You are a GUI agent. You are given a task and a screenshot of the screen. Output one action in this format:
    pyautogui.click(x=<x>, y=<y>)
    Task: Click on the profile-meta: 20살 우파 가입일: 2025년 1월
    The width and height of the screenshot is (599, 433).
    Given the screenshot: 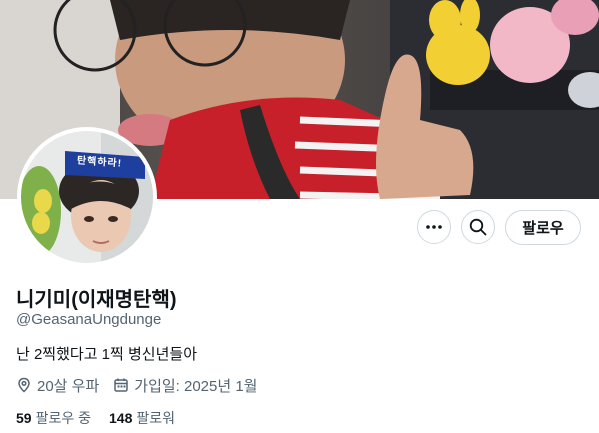 What is the action you would take?
    pyautogui.click(x=143, y=385)
    